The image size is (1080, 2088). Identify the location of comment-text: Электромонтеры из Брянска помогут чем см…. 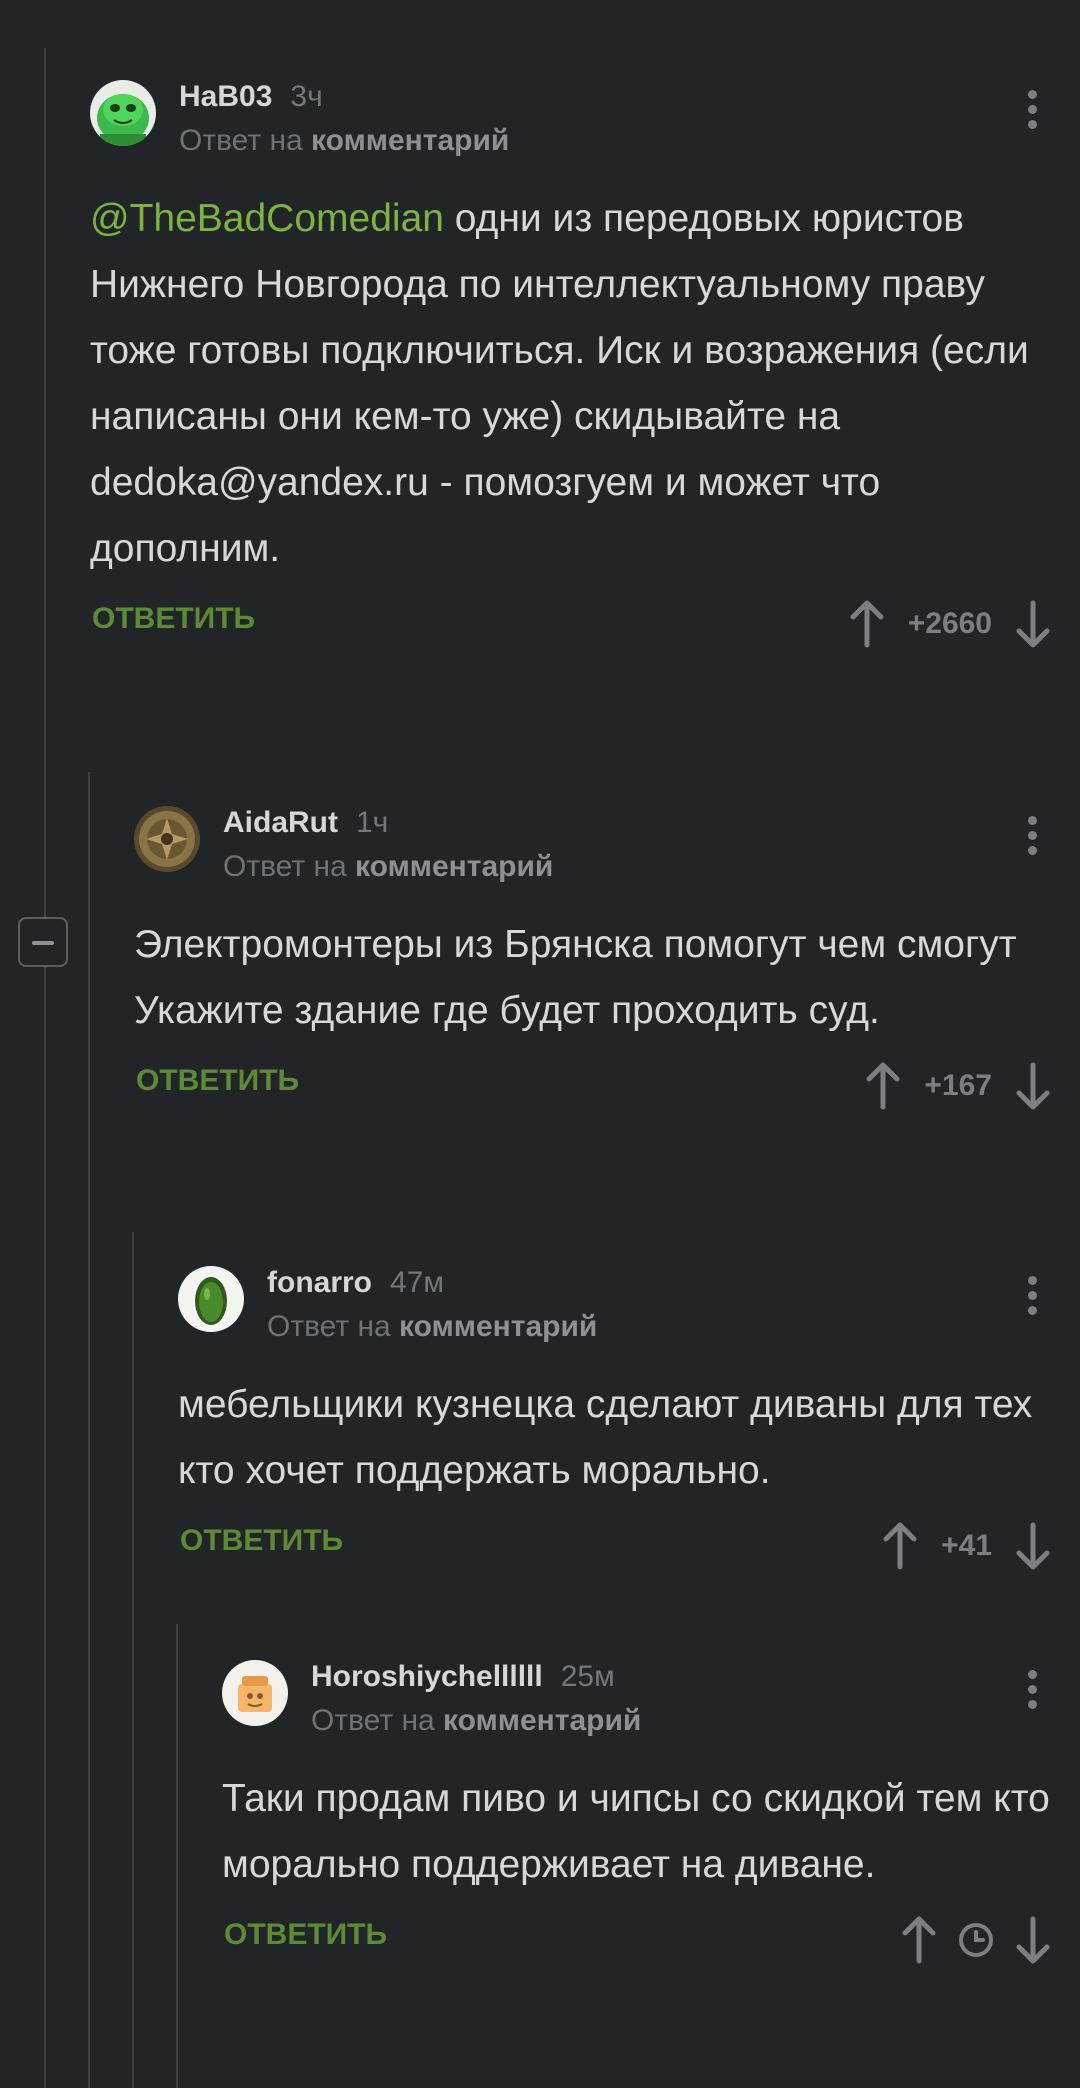
(575, 977).